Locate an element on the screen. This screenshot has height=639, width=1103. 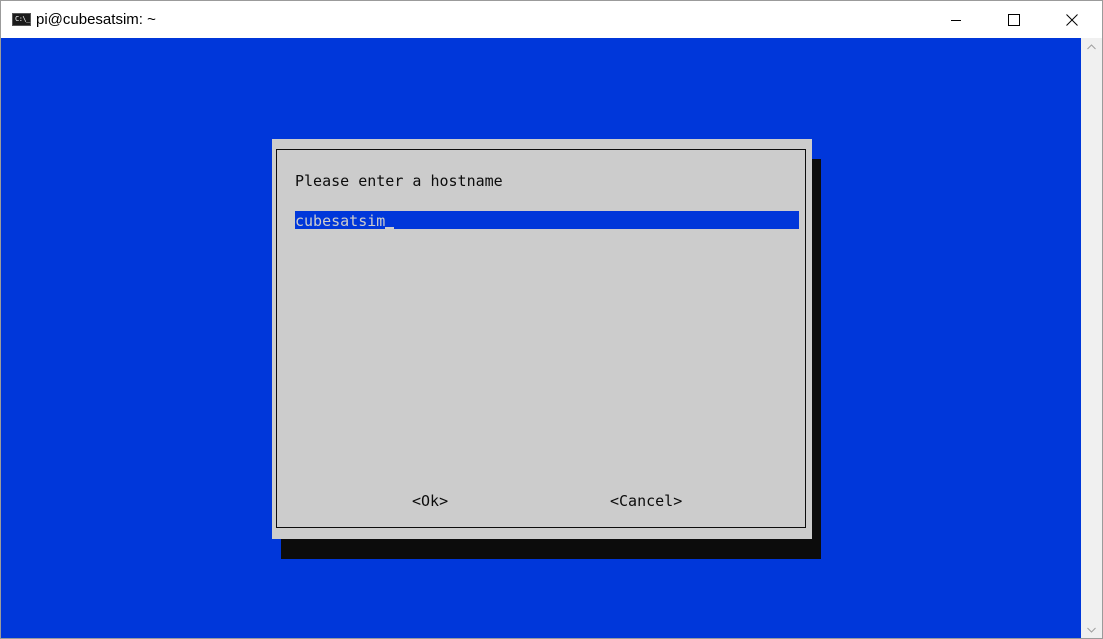
minimize-icon is located at coordinates (956, 20).